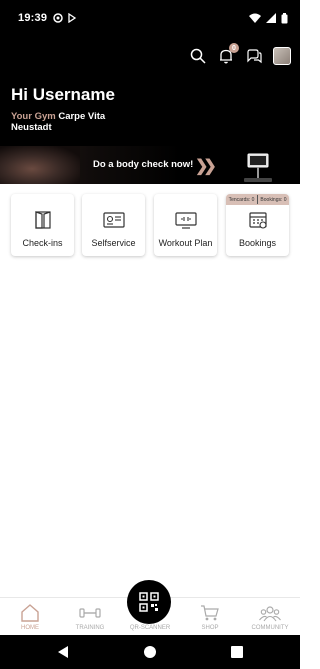 The image size is (320, 669). I want to click on dumbbell-icon, so click(90, 613).